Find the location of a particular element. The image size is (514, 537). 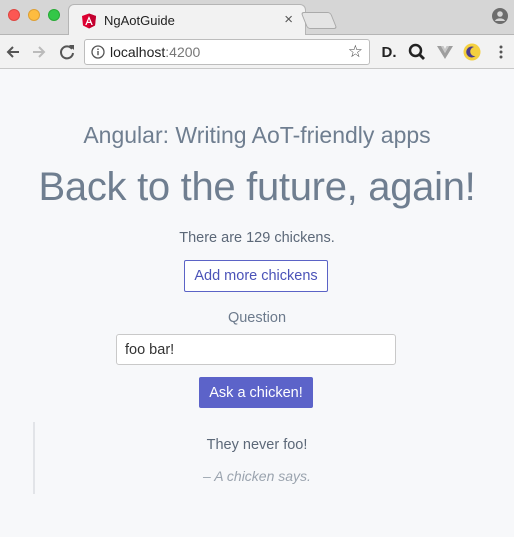

ask-chicken-button: Ask a chicken! is located at coordinates (256, 392).